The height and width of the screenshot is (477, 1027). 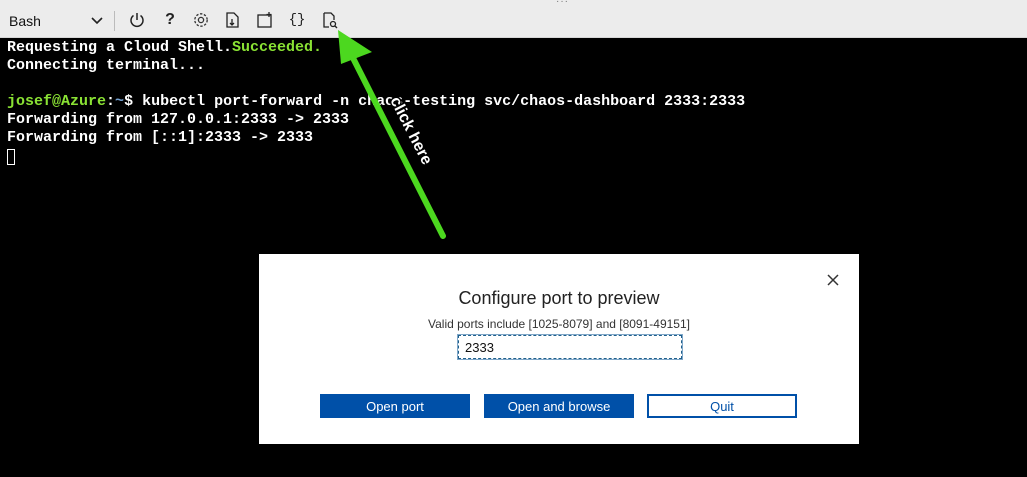 I want to click on web-preview-icon, so click(x=330, y=20).